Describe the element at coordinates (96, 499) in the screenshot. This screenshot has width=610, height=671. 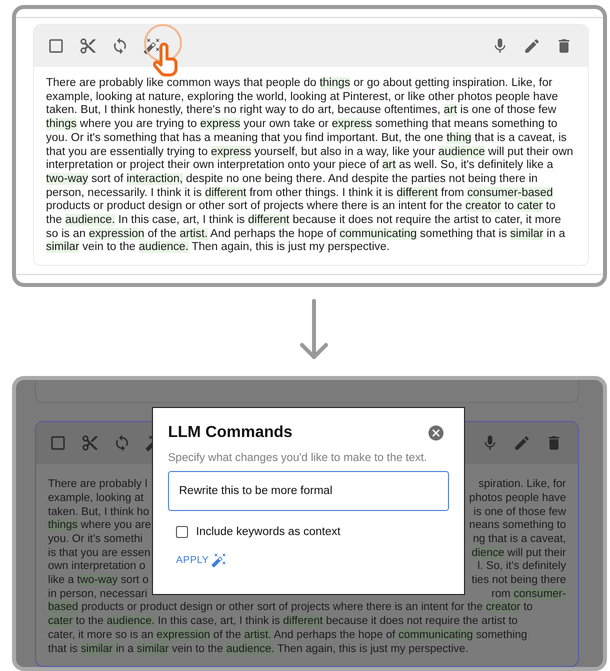
I see `text-line: example, looking at` at that location.